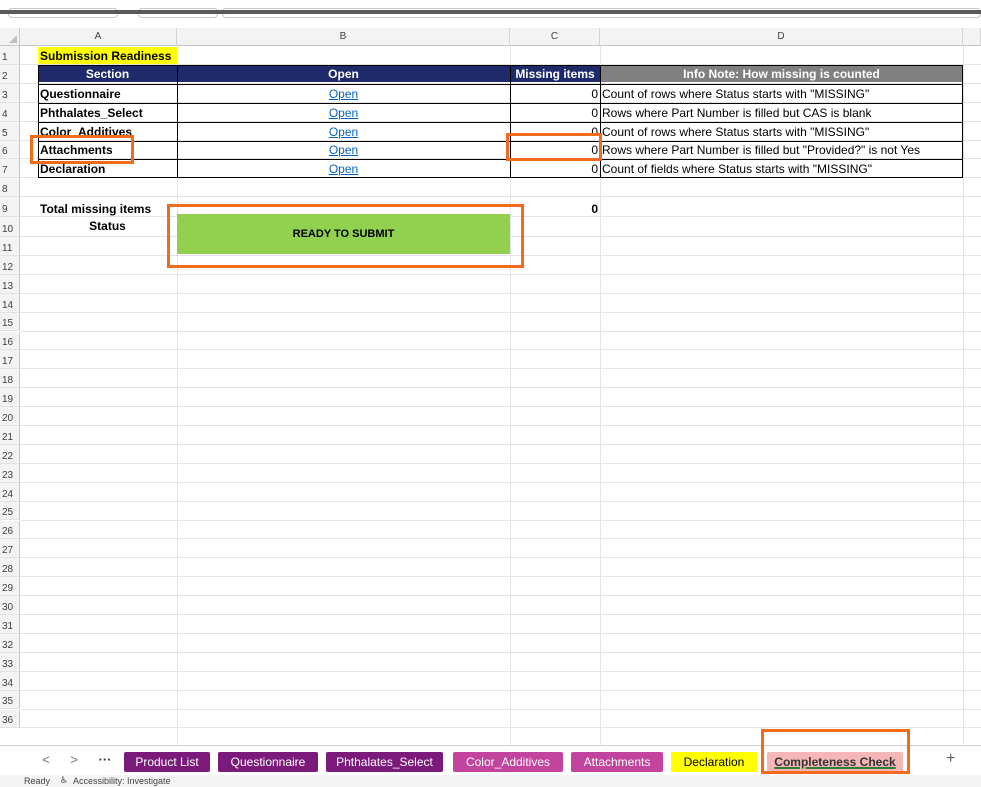 Image resolution: width=981 pixels, height=787 pixels. Describe the element at coordinates (105, 759) in the screenshot. I see `more-sheets-button: ···` at that location.